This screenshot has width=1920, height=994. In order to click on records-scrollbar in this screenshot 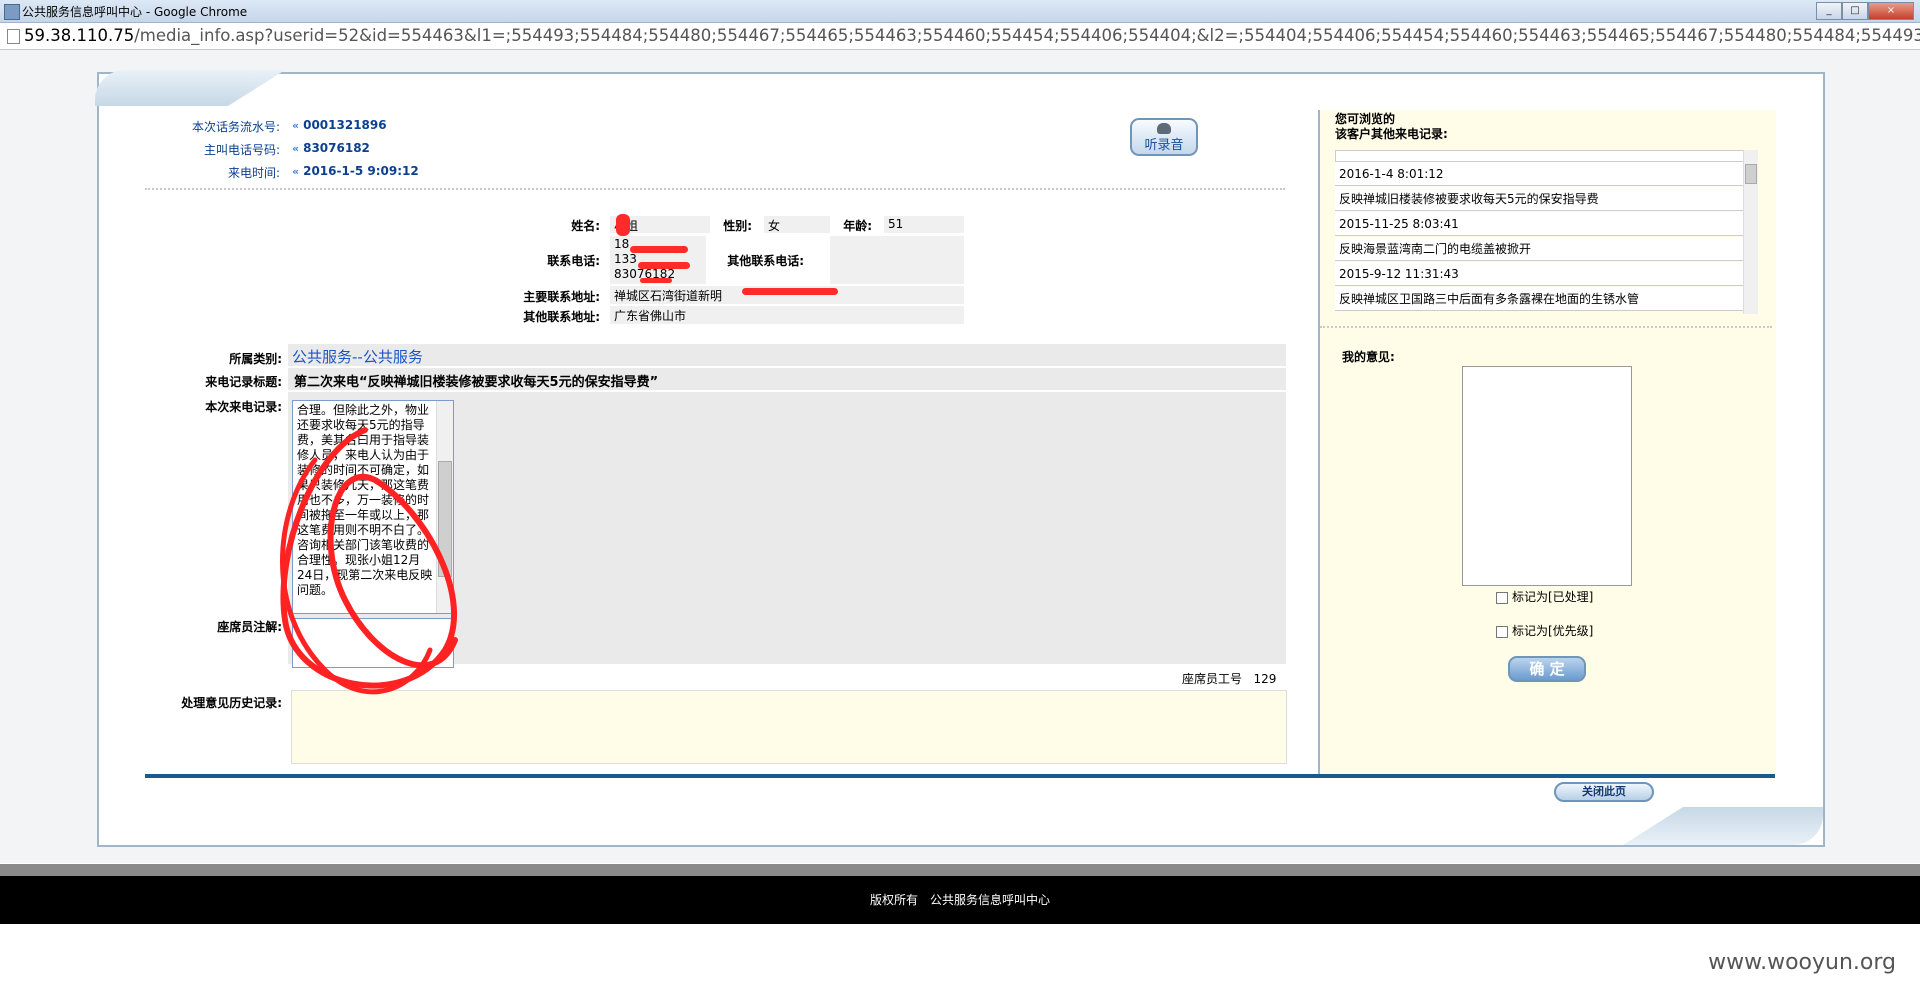, I will do `click(1750, 232)`.